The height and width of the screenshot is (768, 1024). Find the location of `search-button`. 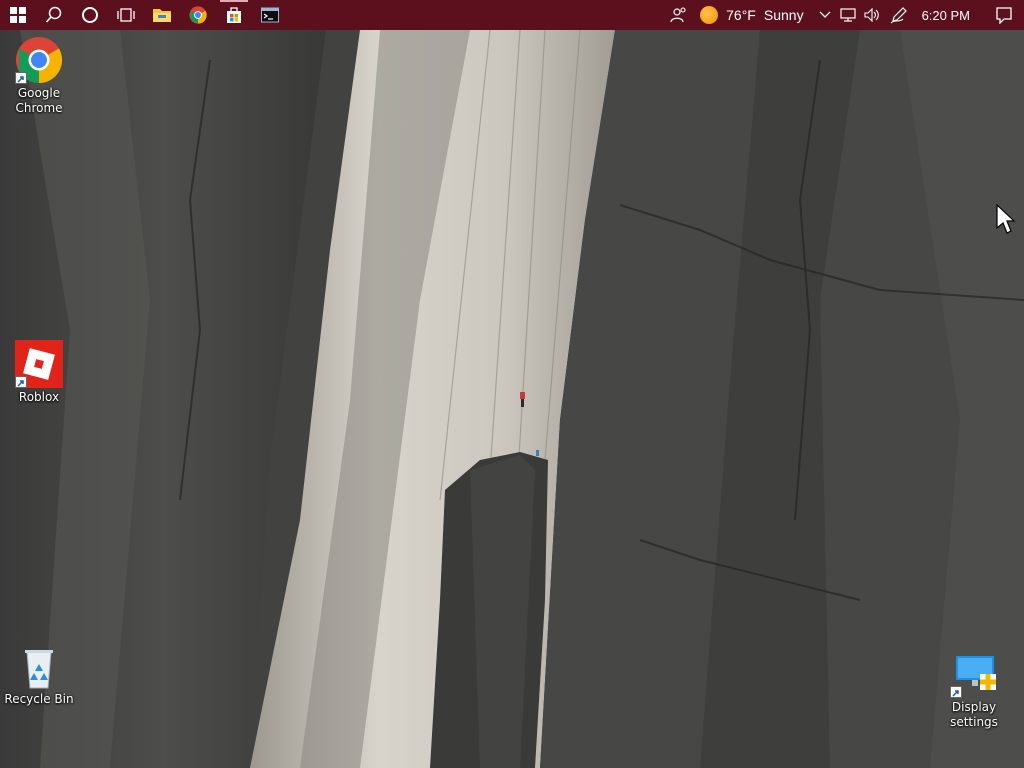

search-button is located at coordinates (54, 15).